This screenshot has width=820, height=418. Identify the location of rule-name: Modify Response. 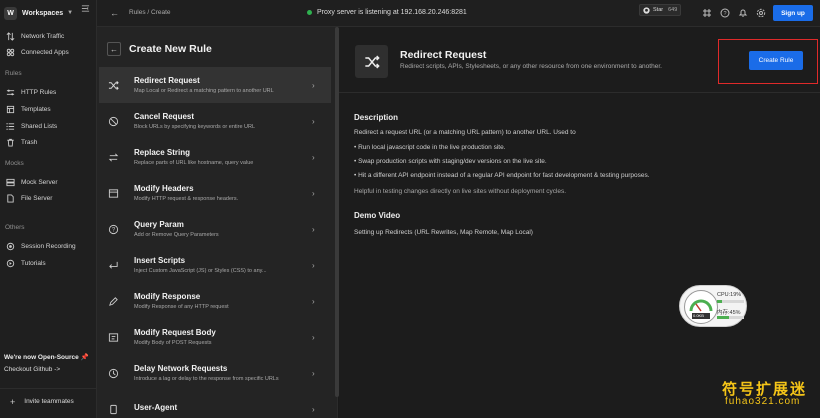
(167, 296).